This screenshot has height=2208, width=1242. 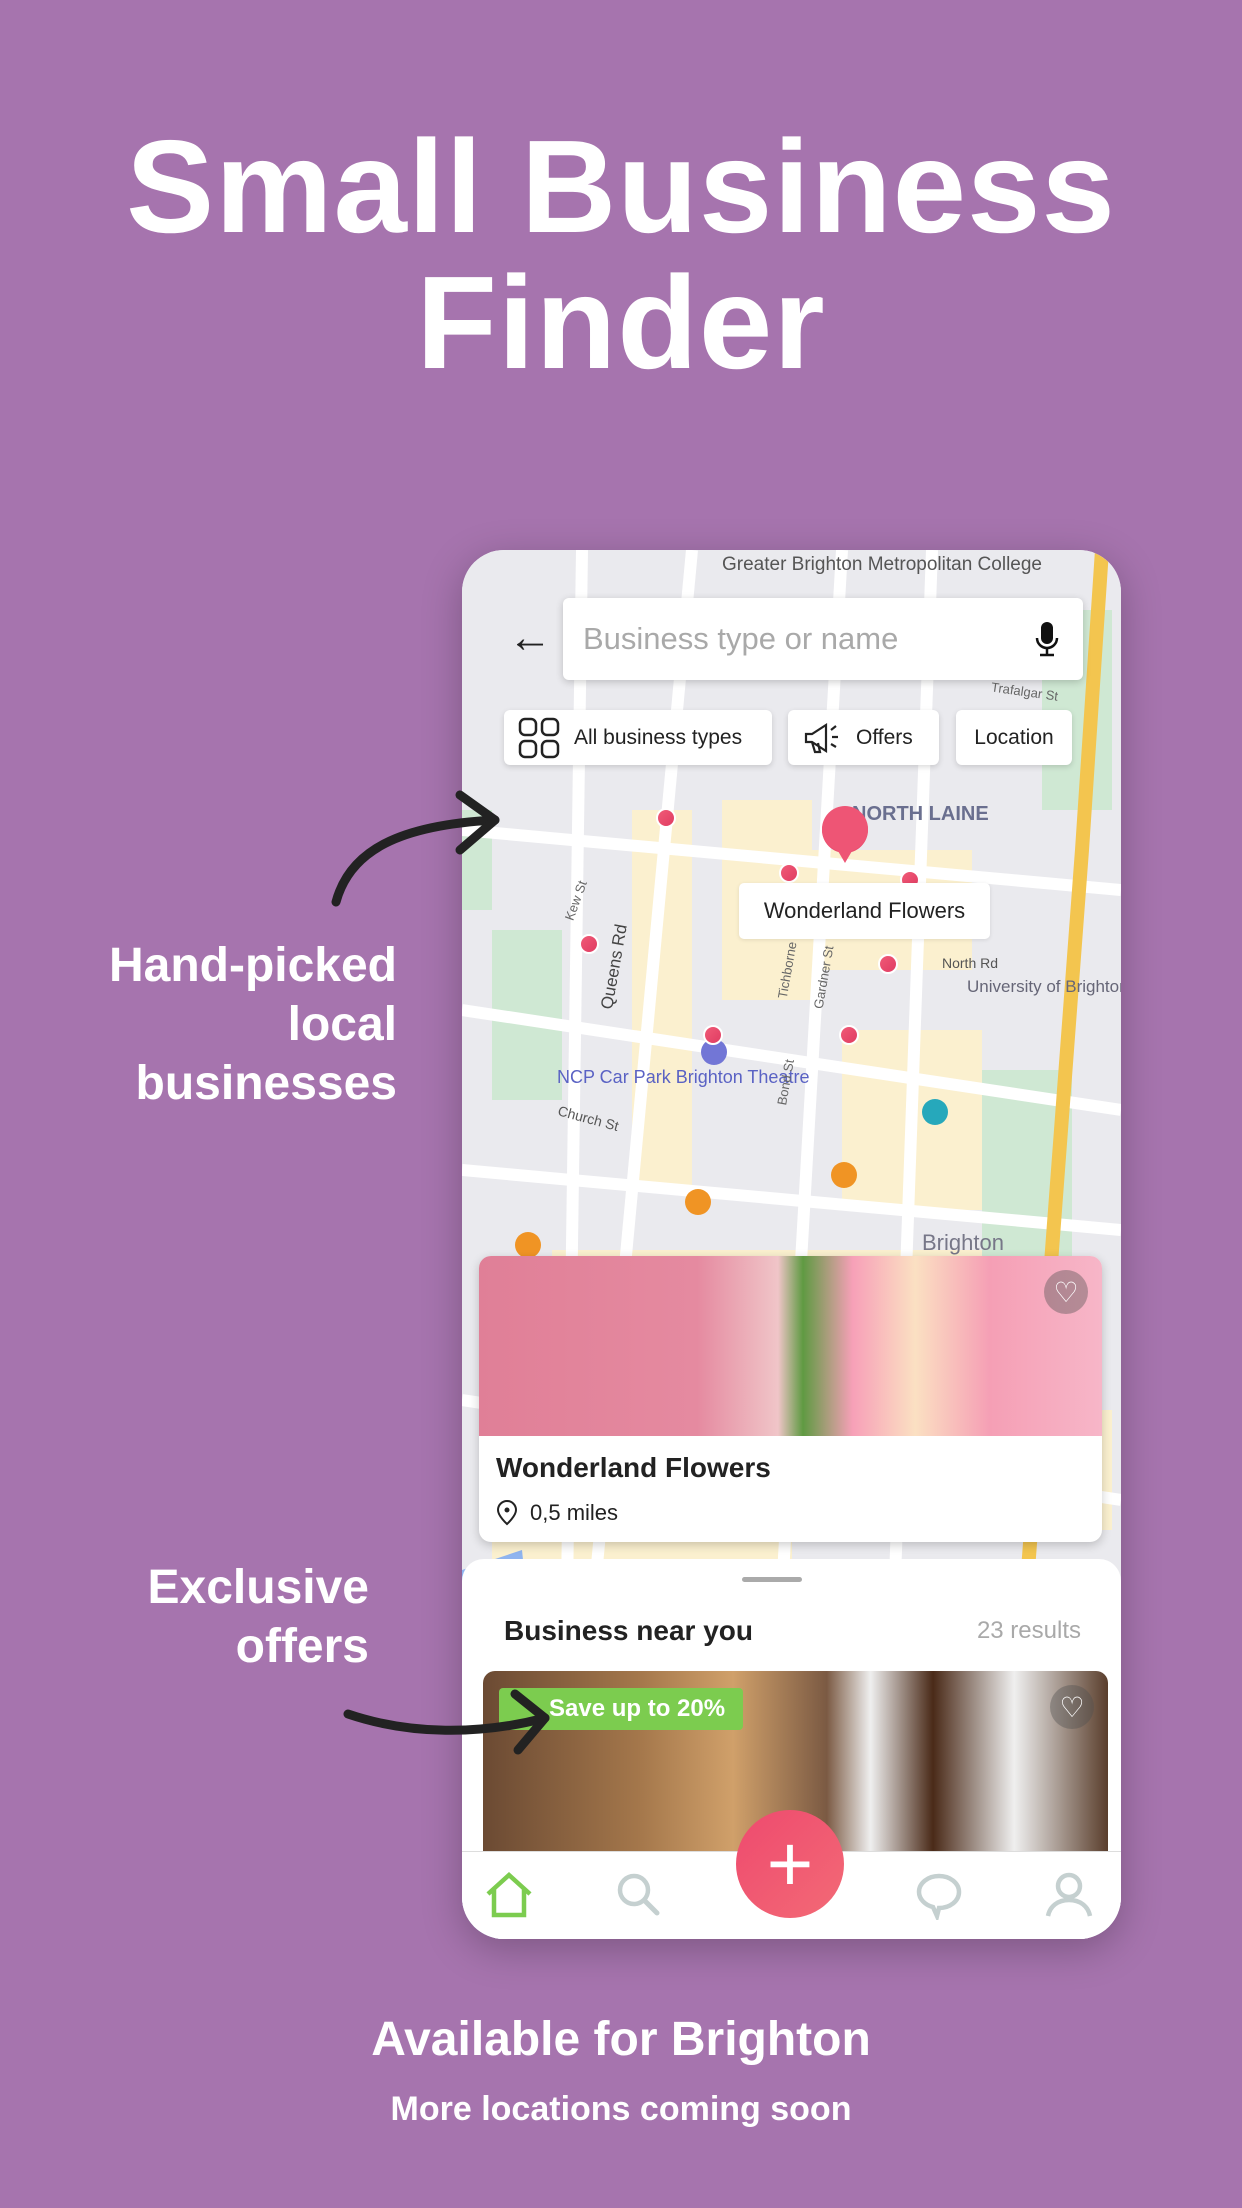 I want to click on back-arrow-icon: ←, so click(x=530, y=638).